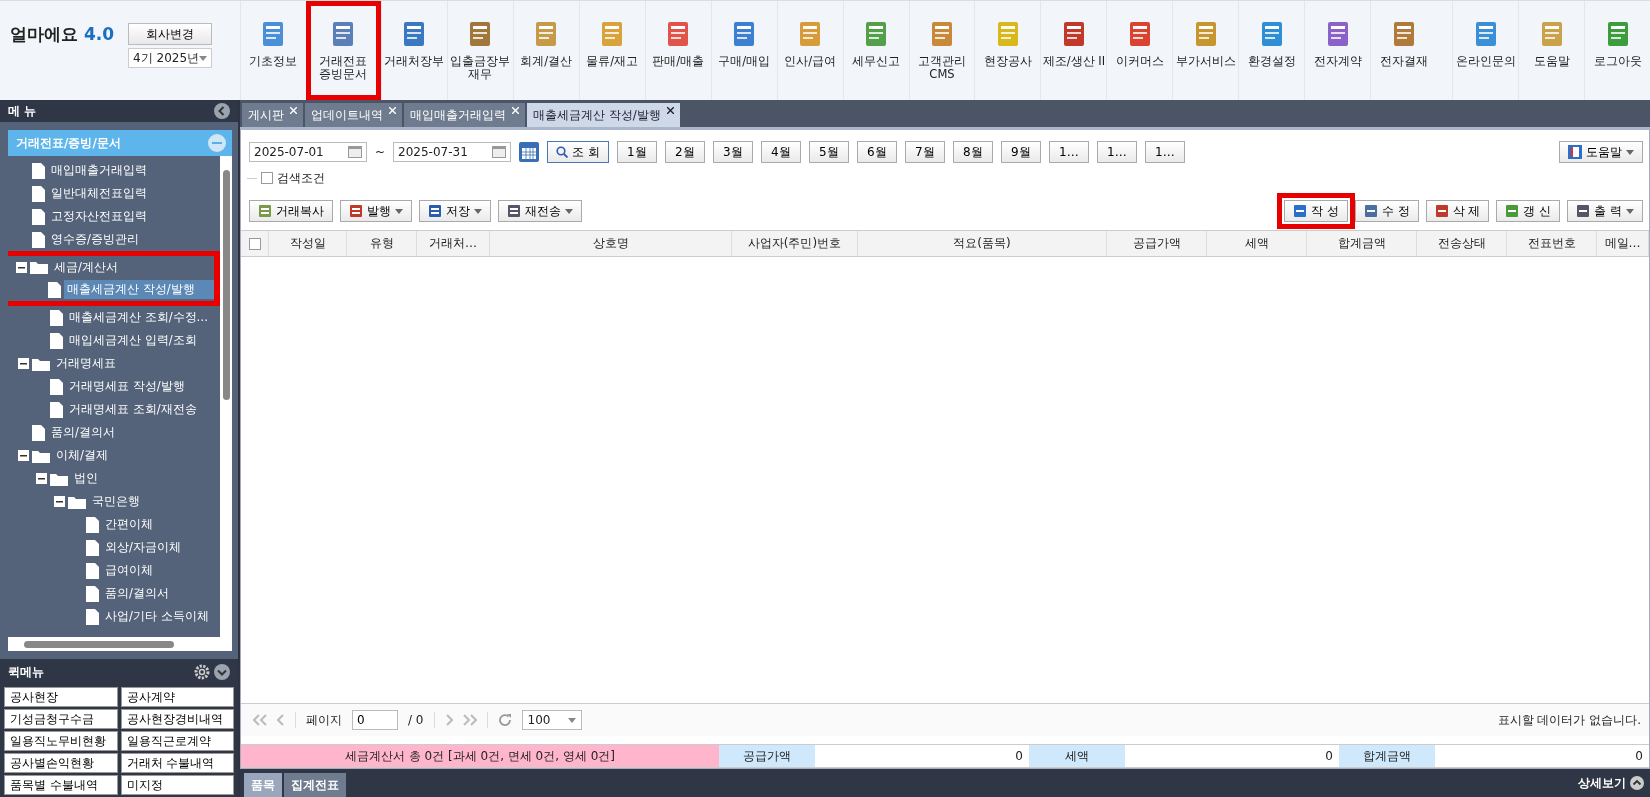 Image resolution: width=1650 pixels, height=797 pixels. Describe the element at coordinates (272, 115) in the screenshot. I see `tab: 게시판` at that location.